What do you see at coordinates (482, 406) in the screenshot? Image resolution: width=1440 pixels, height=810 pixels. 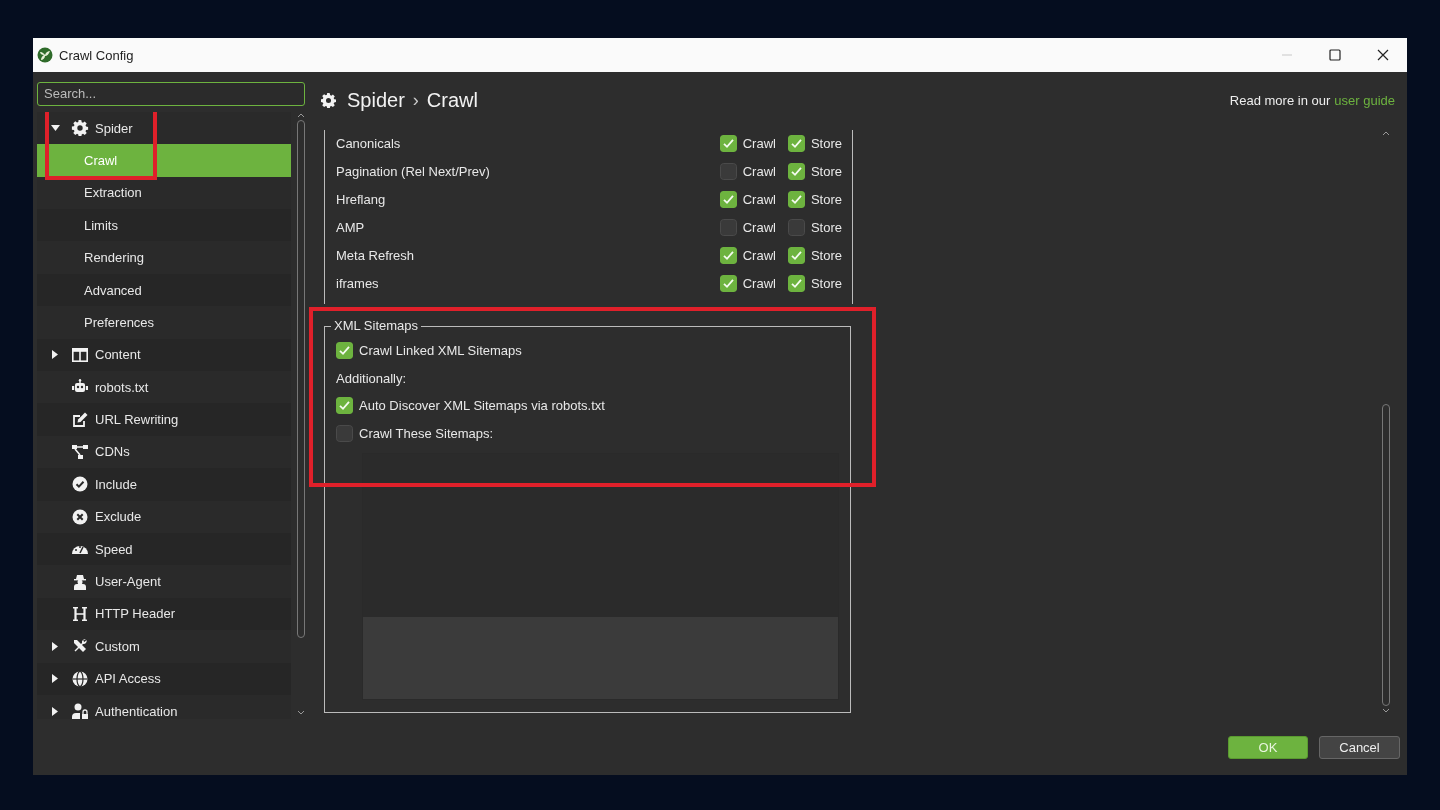 I see `checkbox-label: Auto Discover XML Sitemaps via robots.txt` at bounding box center [482, 406].